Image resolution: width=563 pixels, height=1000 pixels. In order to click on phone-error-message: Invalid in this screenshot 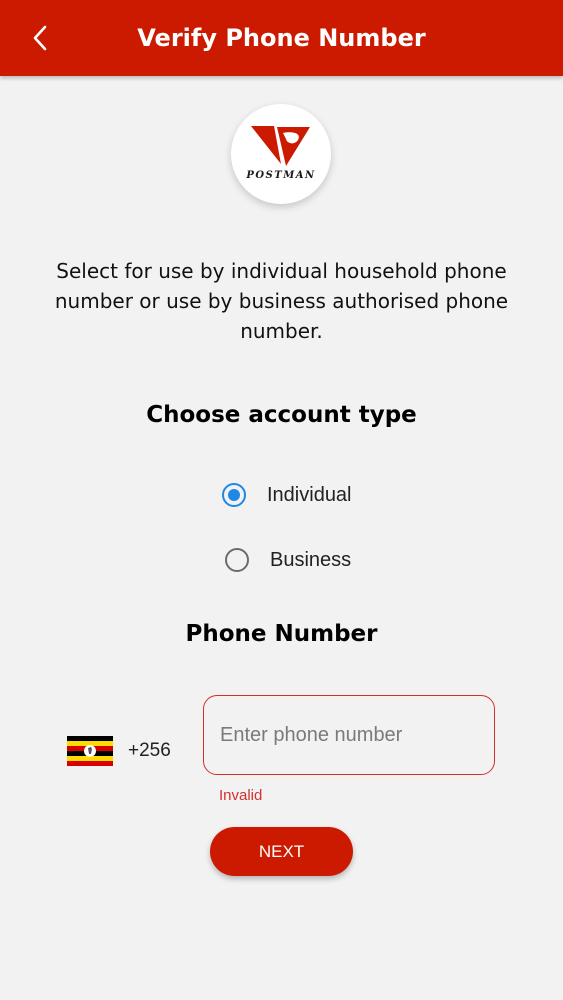, I will do `click(241, 795)`.